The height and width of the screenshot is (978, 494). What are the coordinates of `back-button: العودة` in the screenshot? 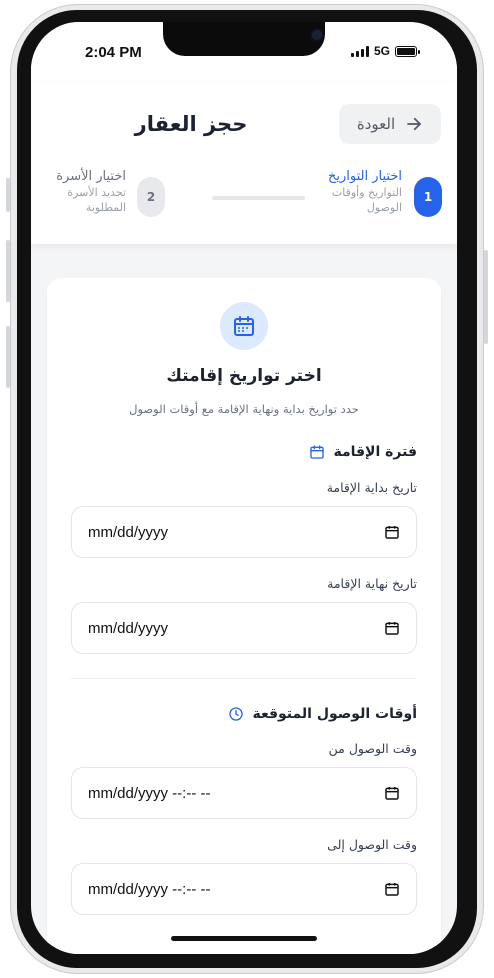 It's located at (390, 124).